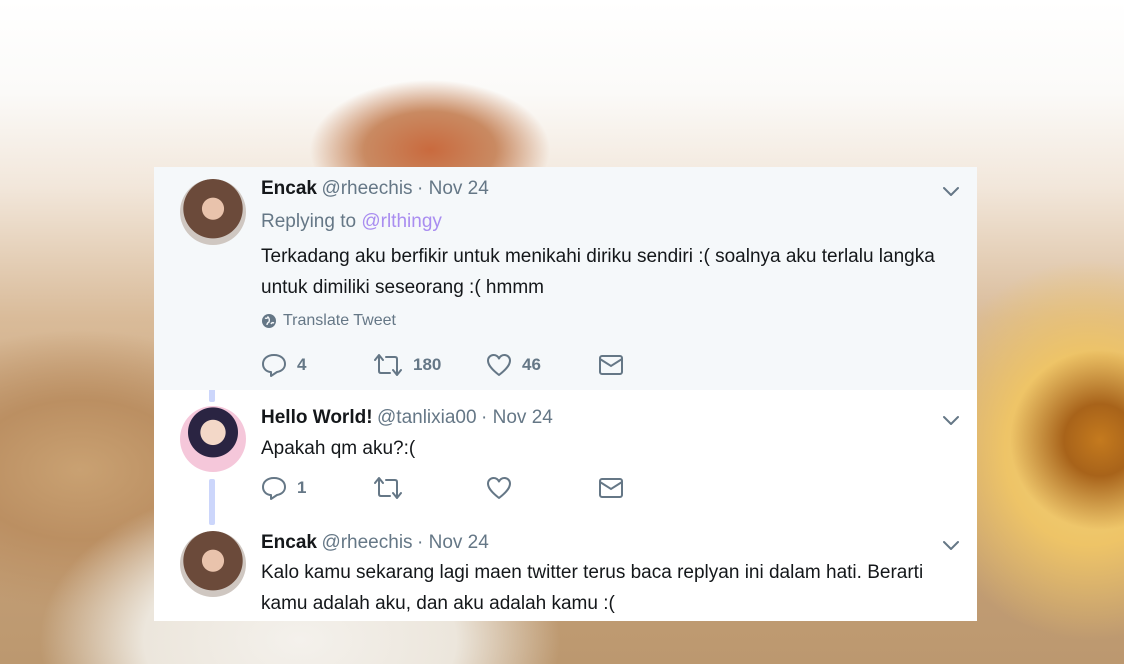 The width and height of the screenshot is (1124, 664). I want to click on reply-count: 4, so click(302, 364).